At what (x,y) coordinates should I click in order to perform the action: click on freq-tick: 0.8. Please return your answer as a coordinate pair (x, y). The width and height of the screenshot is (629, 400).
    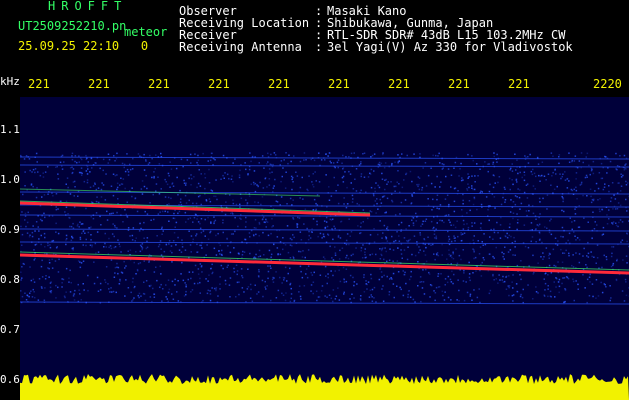
    Looking at the image, I should click on (10, 279).